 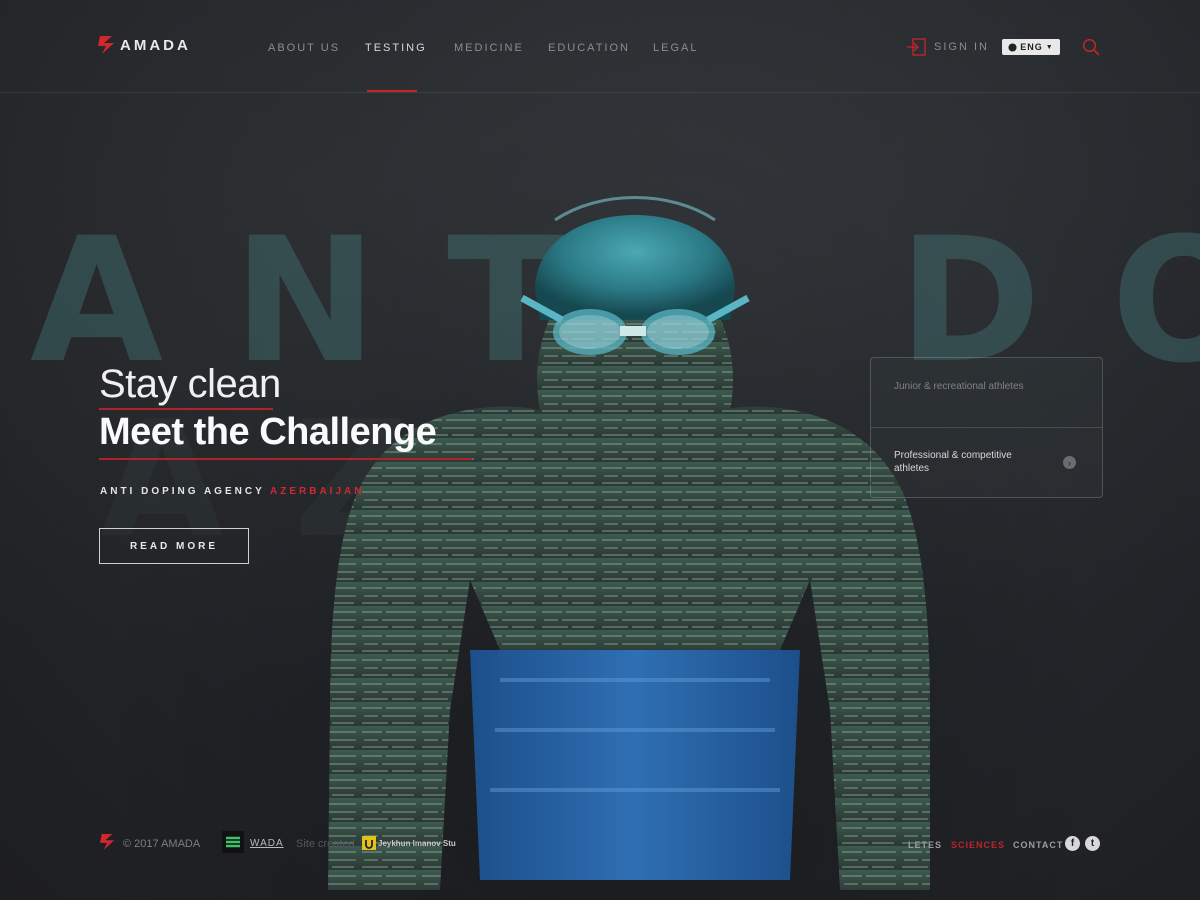 I want to click on sign-in-label: SIGN IN, so click(x=961, y=47).